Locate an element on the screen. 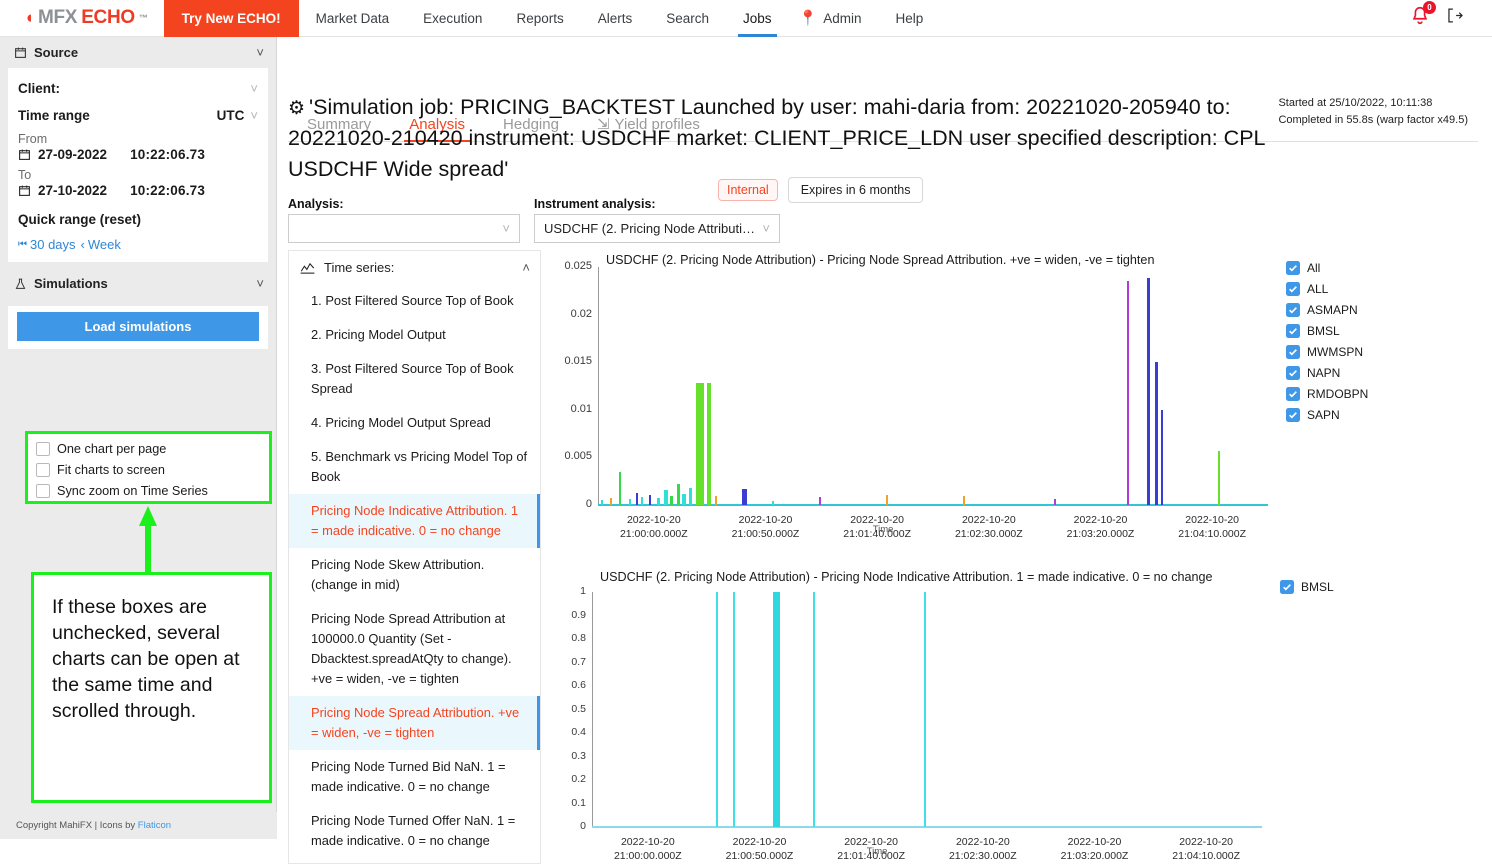 This screenshot has width=1492, height=864. legend-item: All is located at coordinates (1327, 267).